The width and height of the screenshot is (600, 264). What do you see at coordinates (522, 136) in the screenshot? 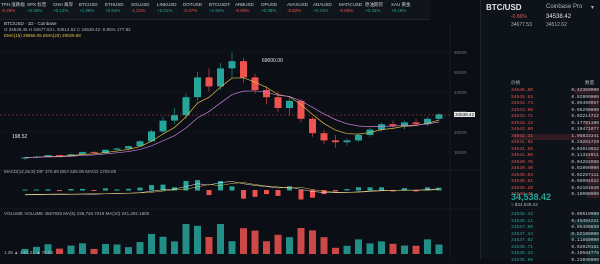
I see `ask-price: 34542.31` at bounding box center [522, 136].